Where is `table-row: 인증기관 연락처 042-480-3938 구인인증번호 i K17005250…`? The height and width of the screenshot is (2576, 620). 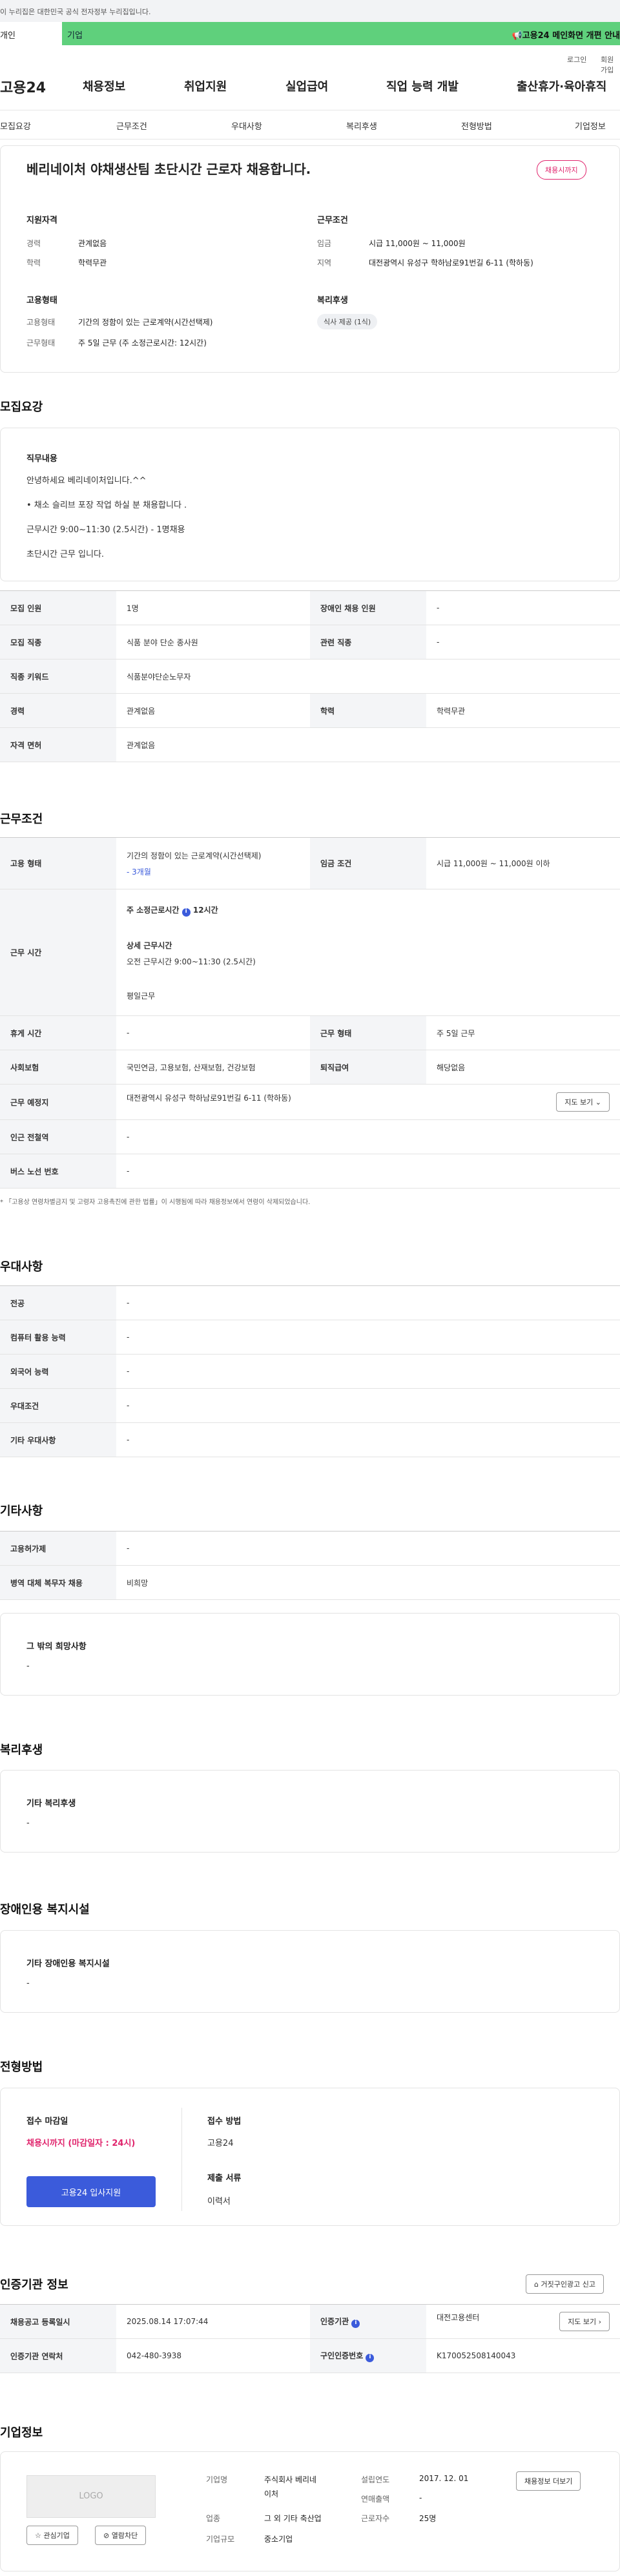
table-row: 인증기관 연락처 042-480-3938 구인인증번호 i K17005250… is located at coordinates (310, 2355).